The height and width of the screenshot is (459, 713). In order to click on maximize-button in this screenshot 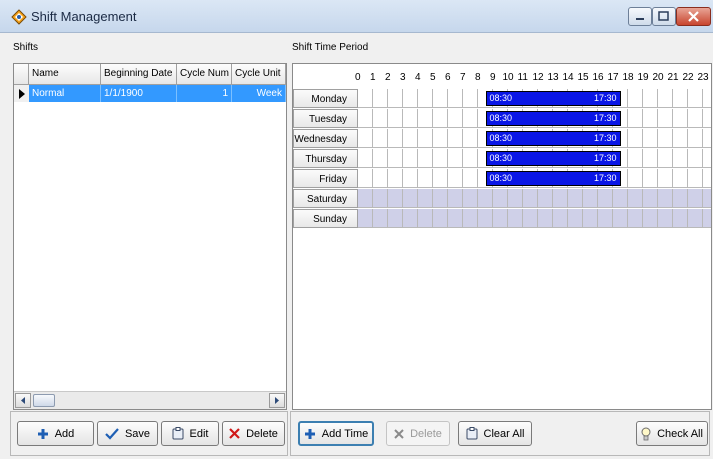, I will do `click(664, 16)`.